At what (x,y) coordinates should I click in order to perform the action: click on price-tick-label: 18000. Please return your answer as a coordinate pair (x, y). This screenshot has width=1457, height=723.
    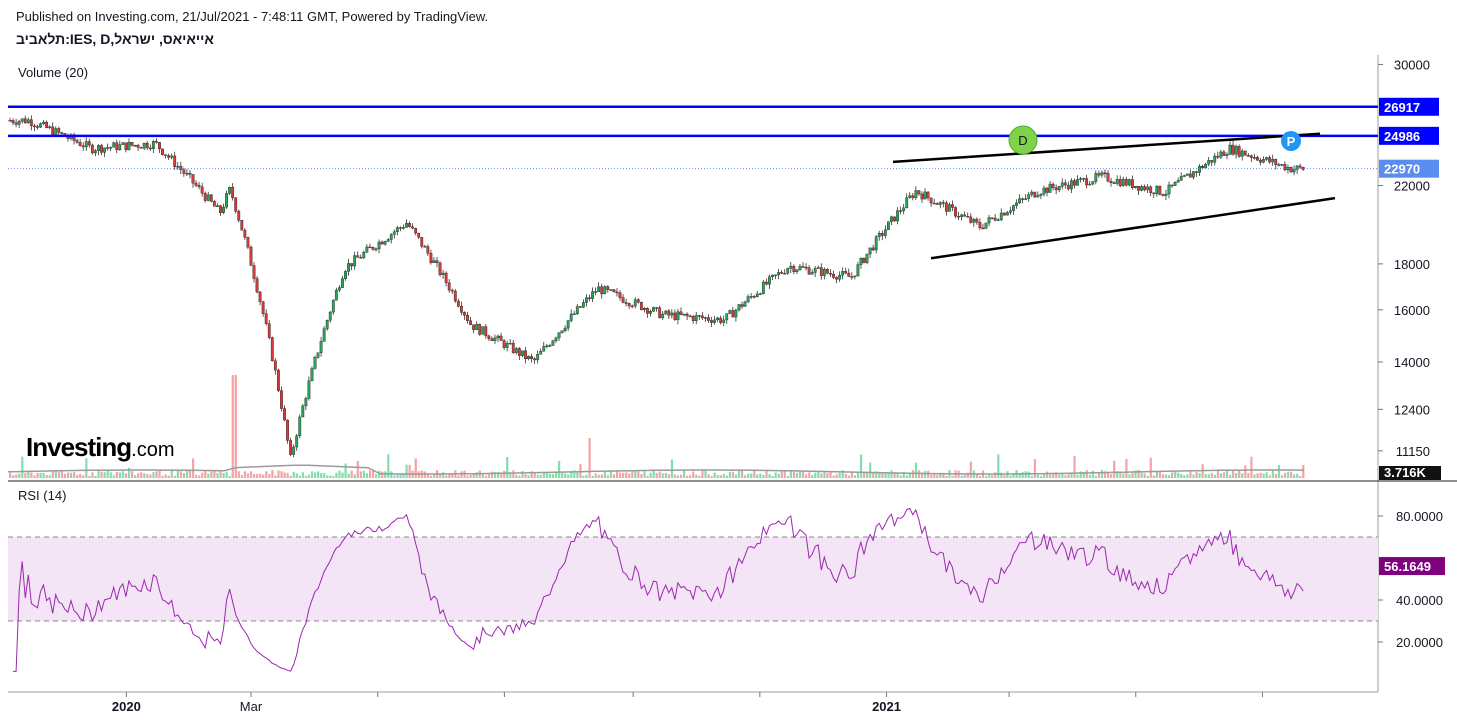
    Looking at the image, I should click on (1412, 264).